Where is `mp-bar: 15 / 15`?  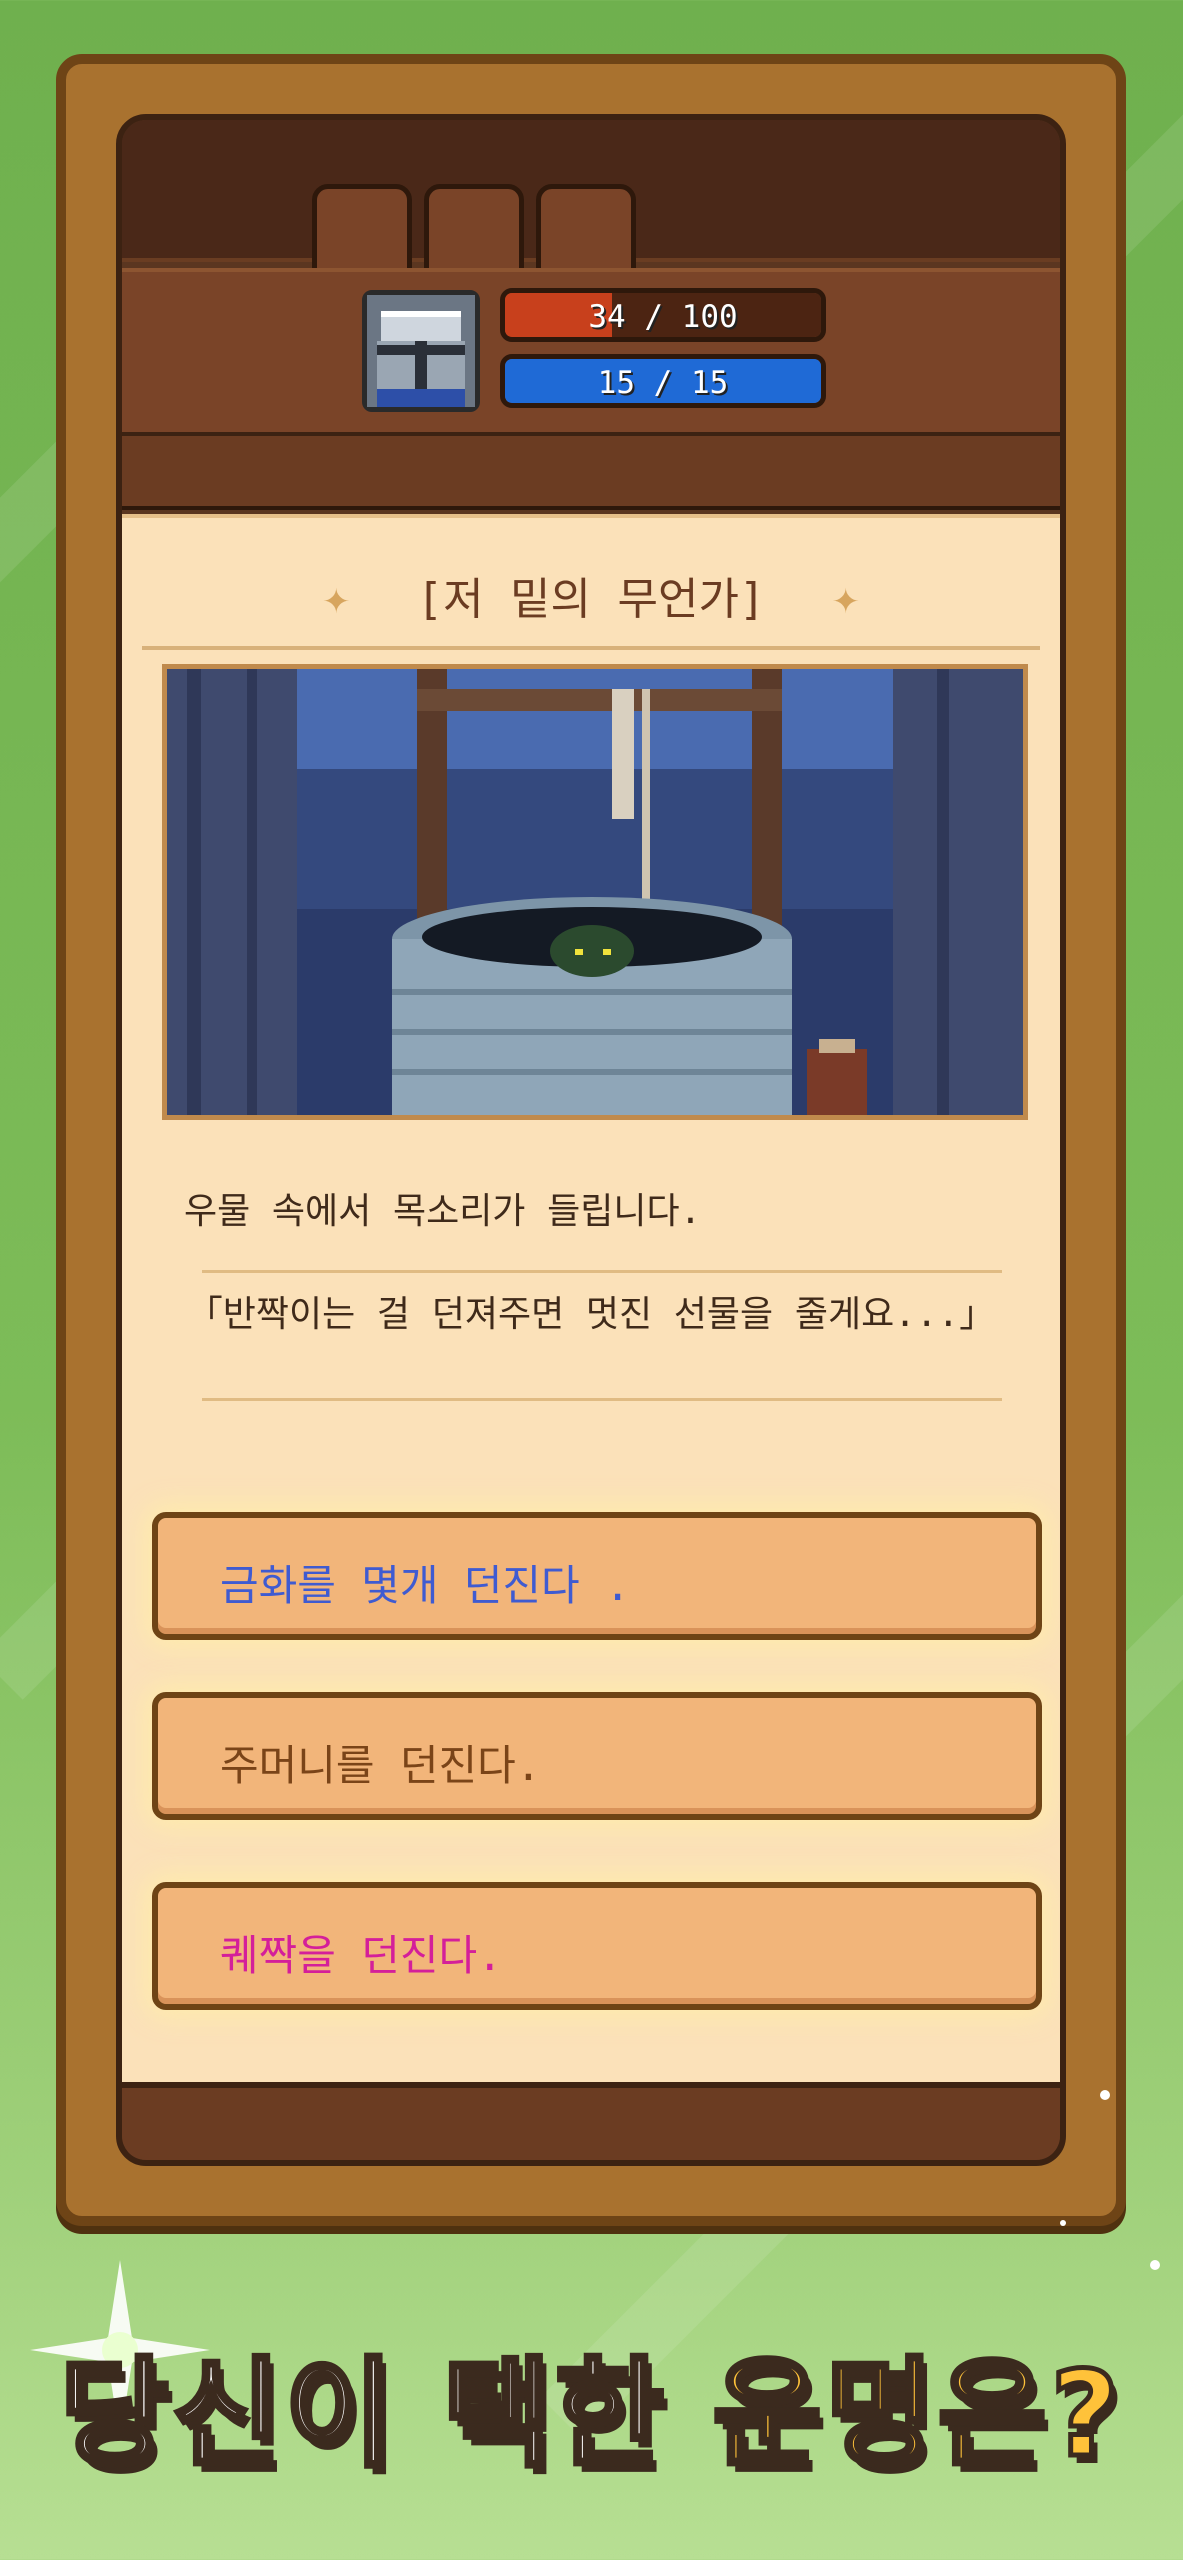
mp-bar: 15 / 15 is located at coordinates (663, 381).